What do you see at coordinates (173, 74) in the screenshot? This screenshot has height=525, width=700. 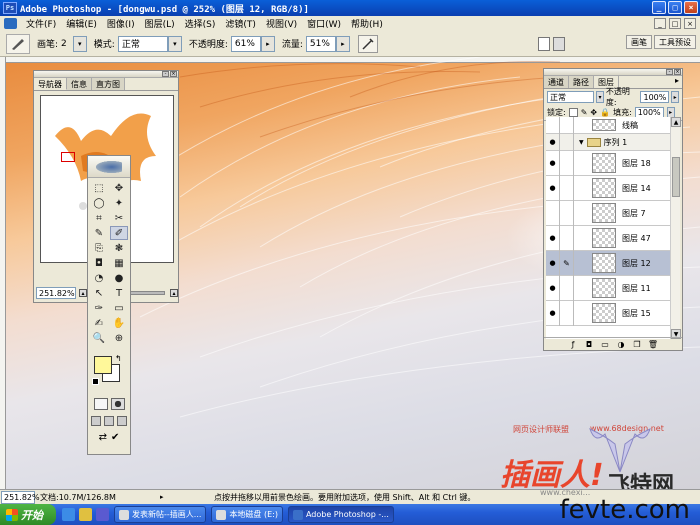 I see `navigator-close-button: ×` at bounding box center [173, 74].